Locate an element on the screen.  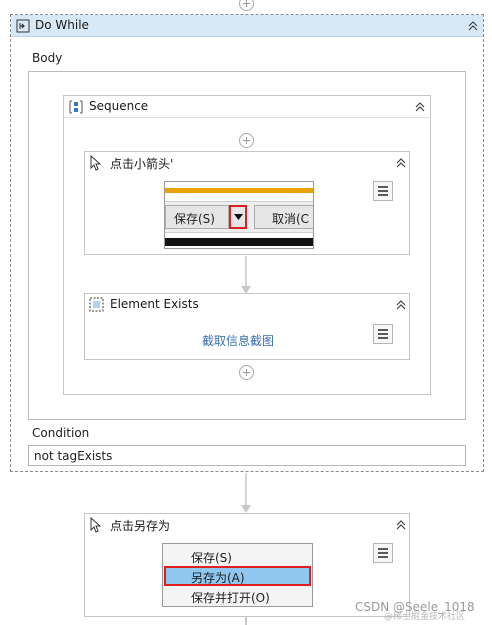
click-arrow-title: 点击小箭头' is located at coordinates (142, 164).